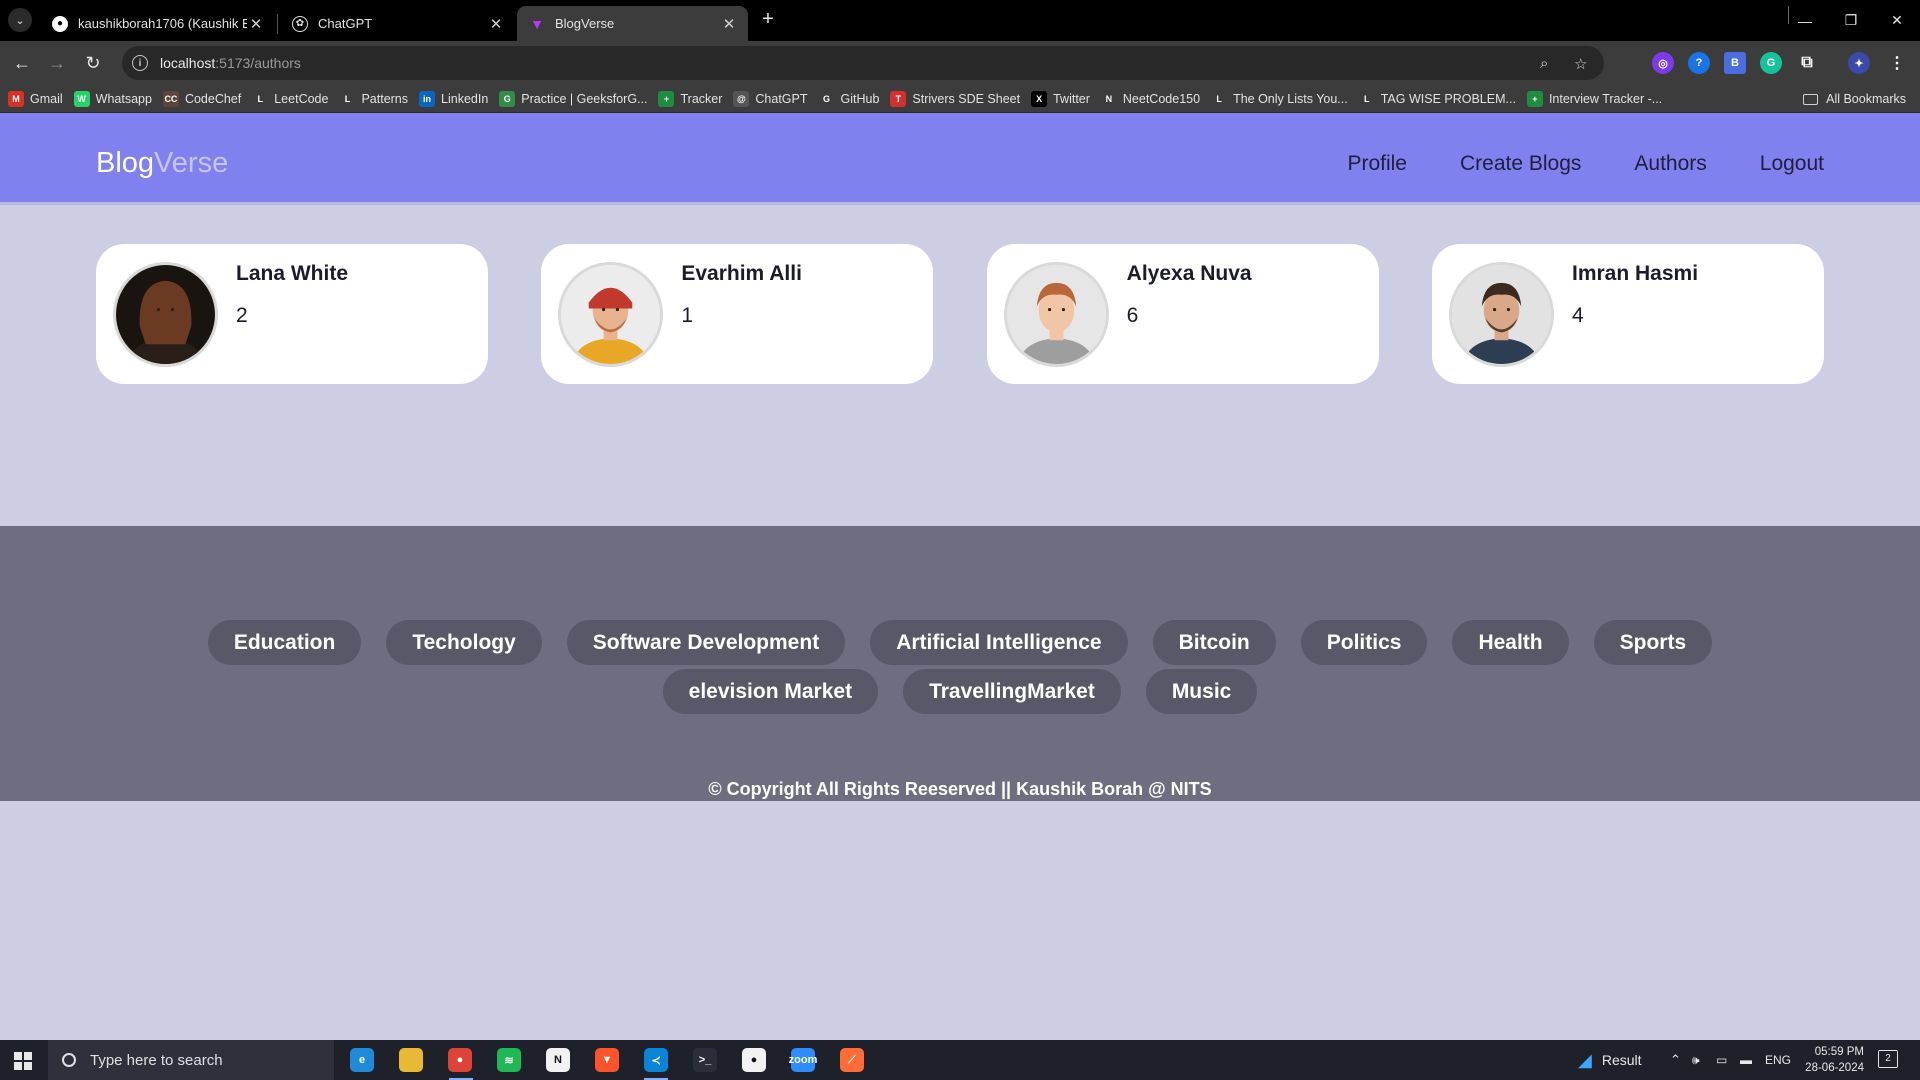 The height and width of the screenshot is (1080, 1920). I want to click on tab-github: ● kaushikborah1706 (Kaushik Bor ✕, so click(157, 23).